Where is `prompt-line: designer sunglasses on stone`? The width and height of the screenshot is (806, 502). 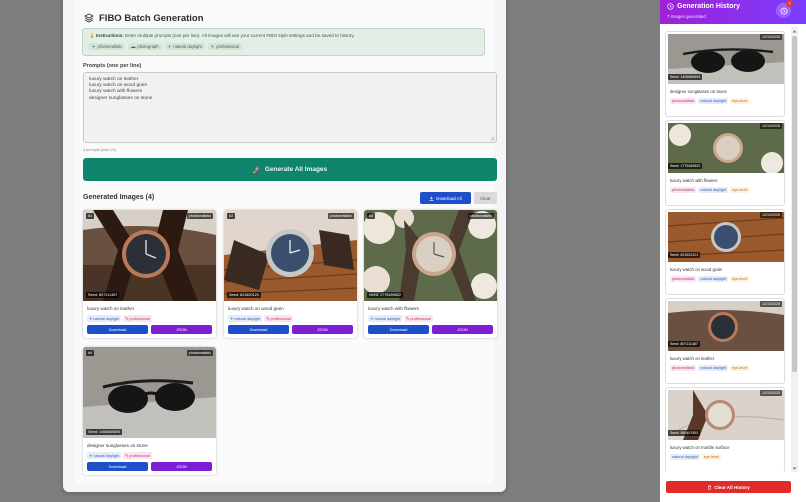 prompt-line: designer sunglasses on stone is located at coordinates (121, 98).